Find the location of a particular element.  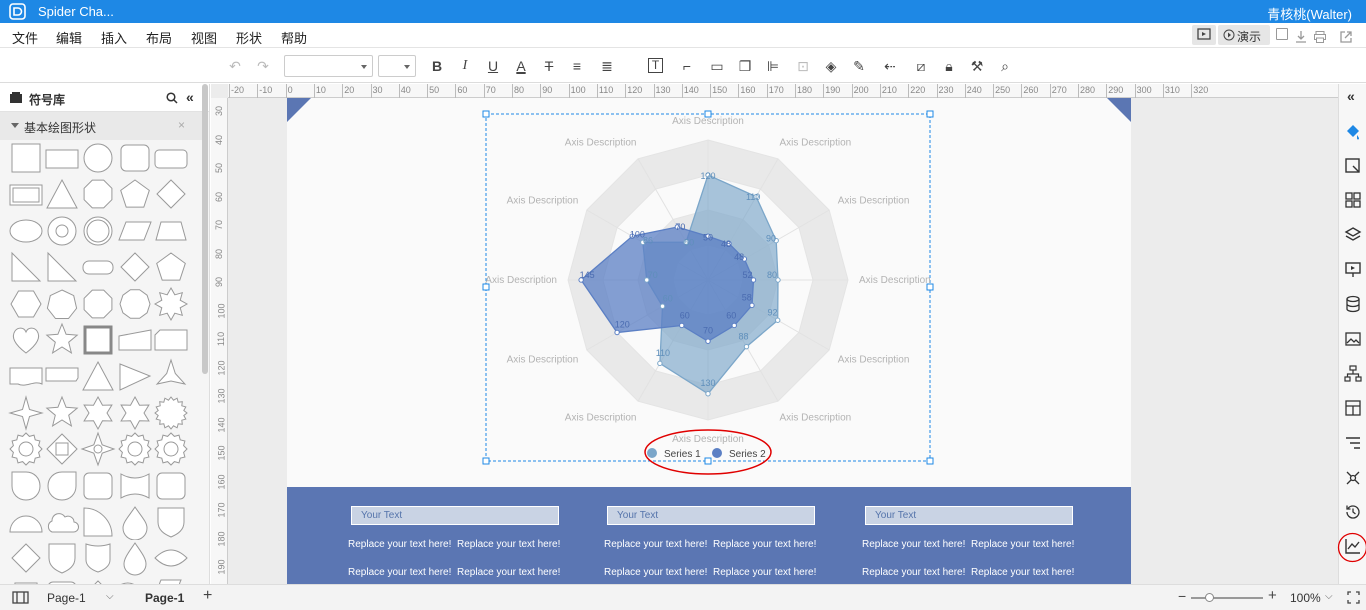

shape-tri2 is located at coordinates (135, 376).